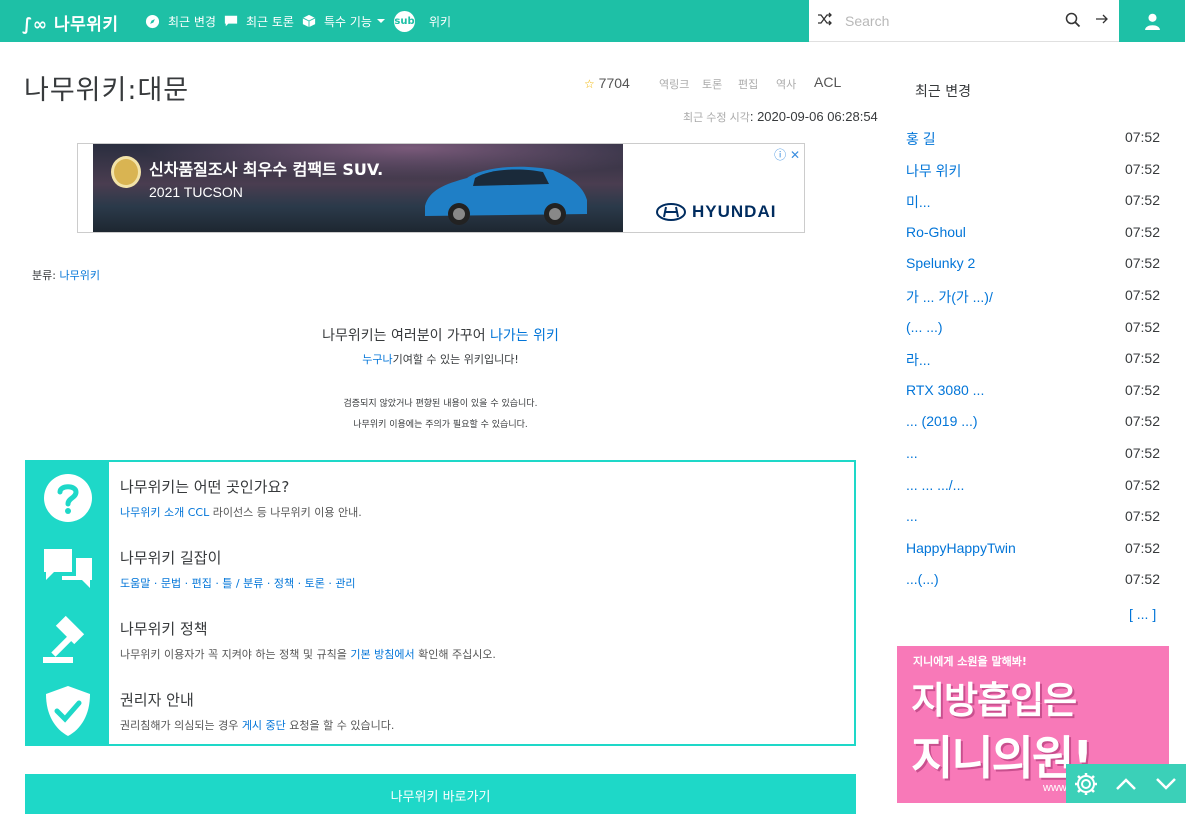  What do you see at coordinates (79, 275) in the screenshot?
I see `category-link: 나무위키` at bounding box center [79, 275].